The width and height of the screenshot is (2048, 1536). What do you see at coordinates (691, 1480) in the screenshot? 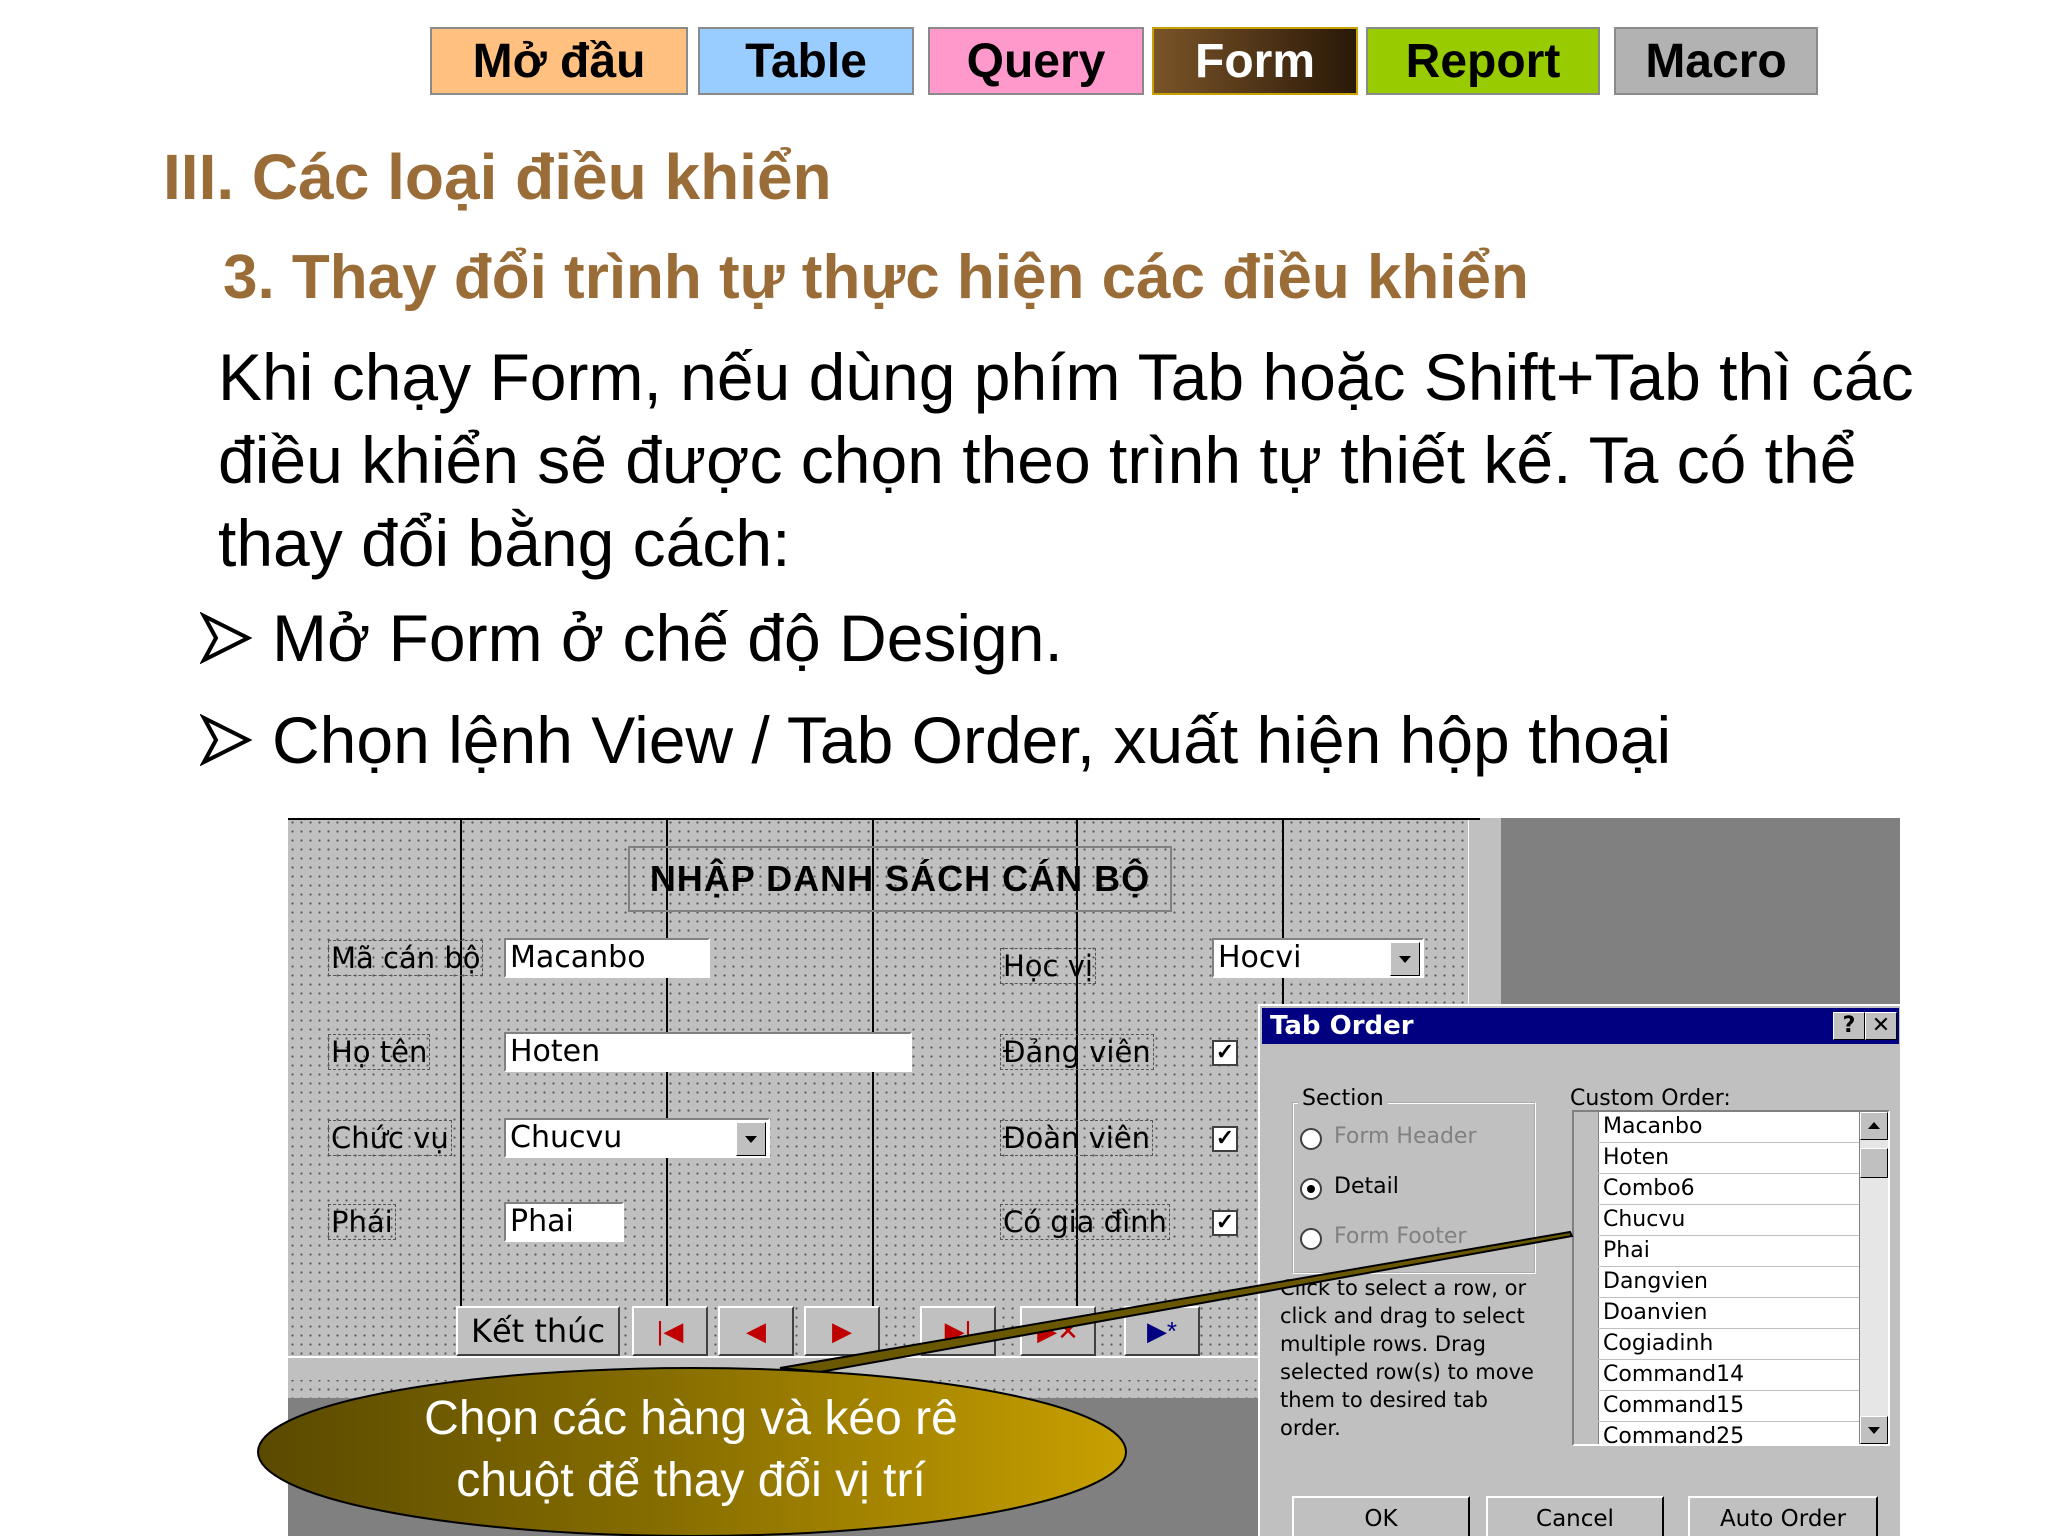
I see `callout-line: chuột để thay đổi vị trí` at bounding box center [691, 1480].